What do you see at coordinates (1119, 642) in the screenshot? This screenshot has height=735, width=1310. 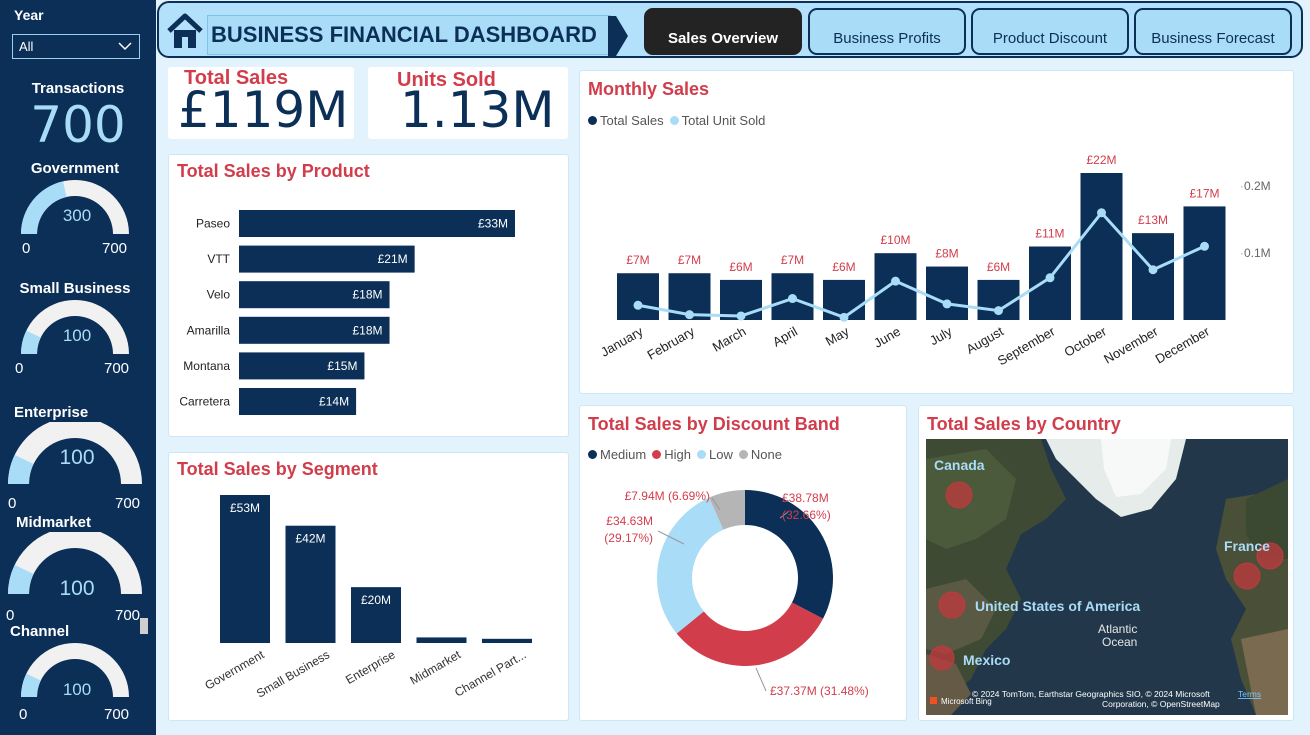 I see `map-label-ocean-2: Ocean` at bounding box center [1119, 642].